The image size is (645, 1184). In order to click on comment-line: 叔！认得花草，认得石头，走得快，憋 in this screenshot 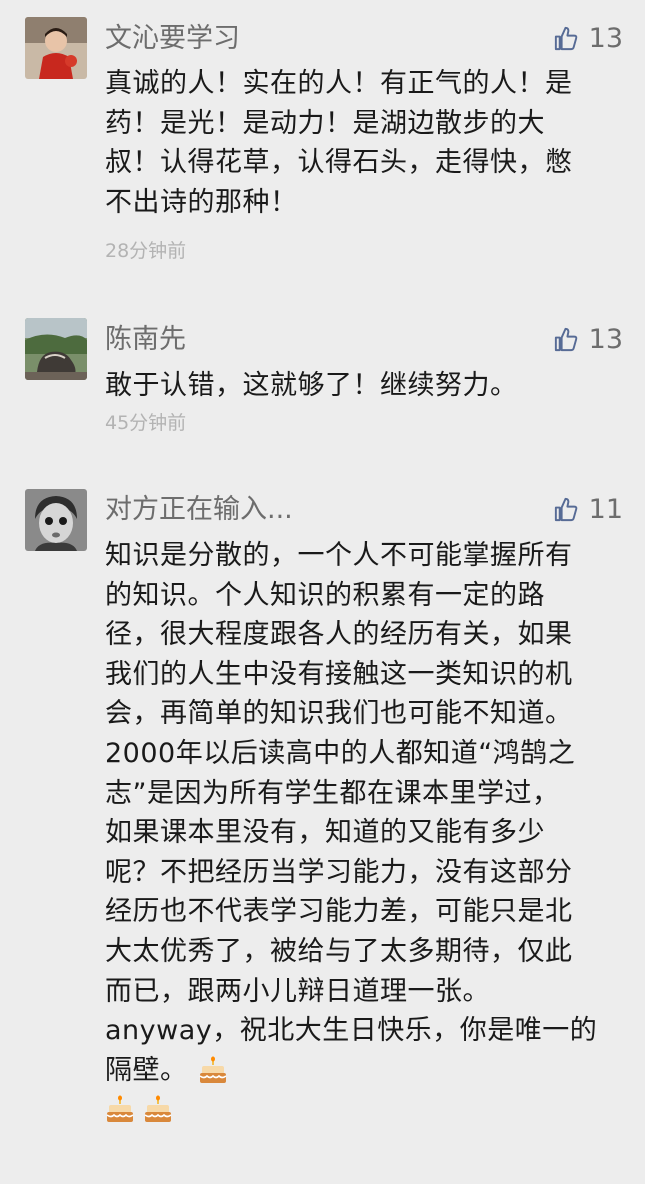, I will do `click(339, 163)`.